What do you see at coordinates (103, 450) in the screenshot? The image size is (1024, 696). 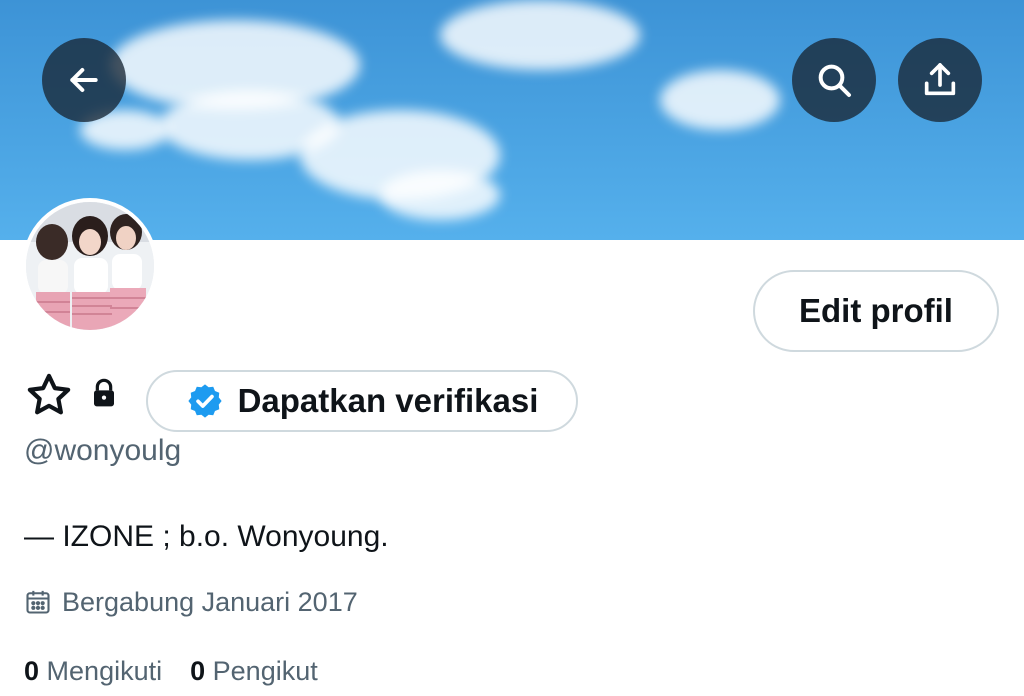 I see `username-handle: @wonyoulg` at bounding box center [103, 450].